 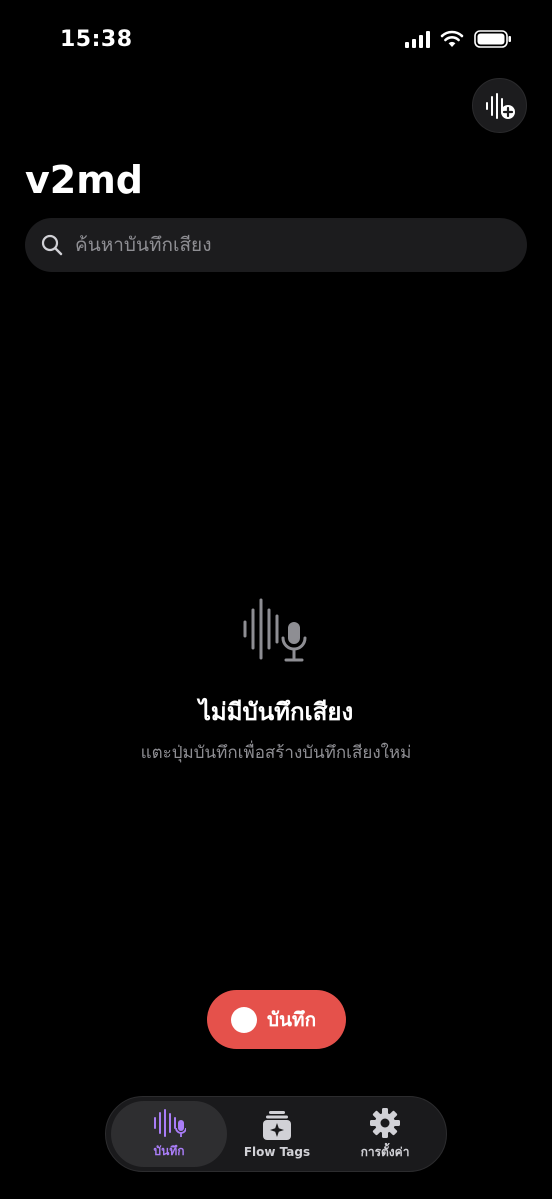 I want to click on page-title: v2md, so click(x=84, y=180).